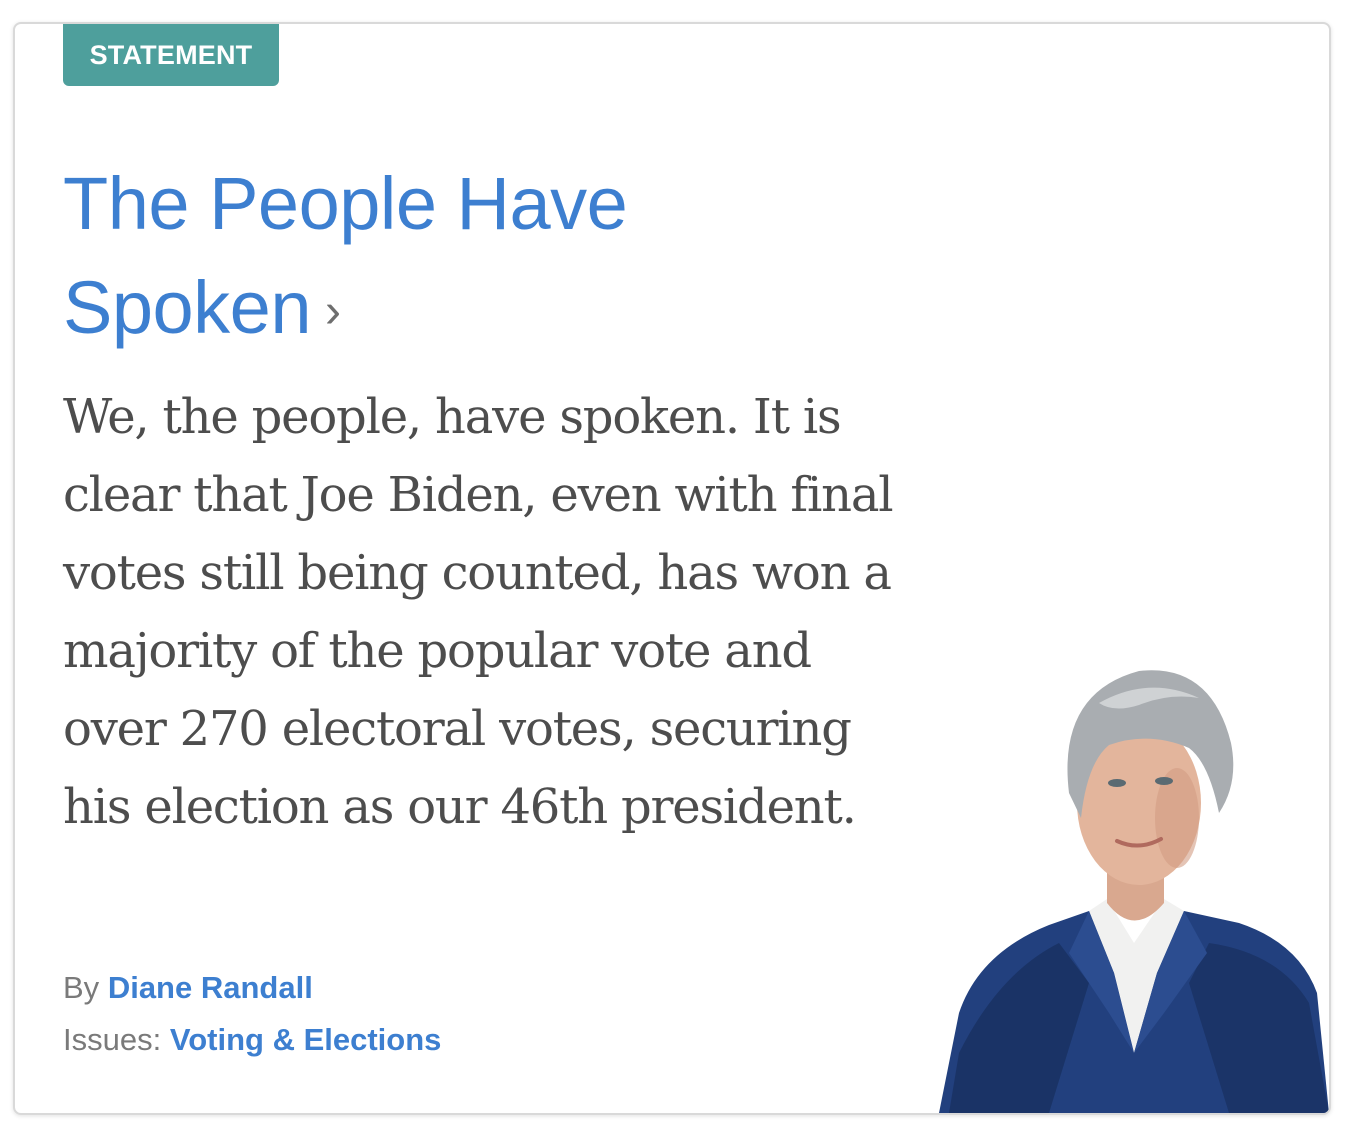  What do you see at coordinates (112, 1039) in the screenshot?
I see `issues-prefix: Issues:` at bounding box center [112, 1039].